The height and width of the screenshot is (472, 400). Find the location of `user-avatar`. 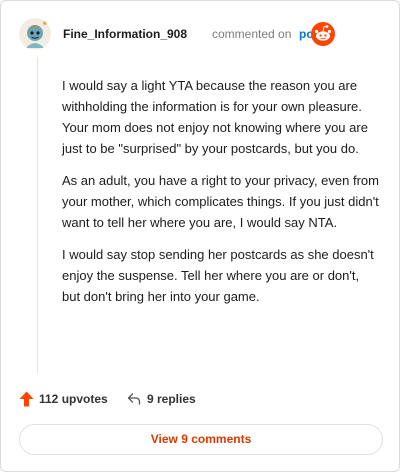

user-avatar is located at coordinates (35, 34).